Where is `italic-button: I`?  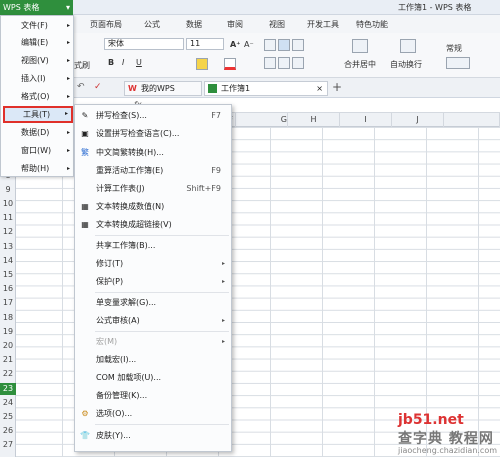 italic-button: I is located at coordinates (123, 62).